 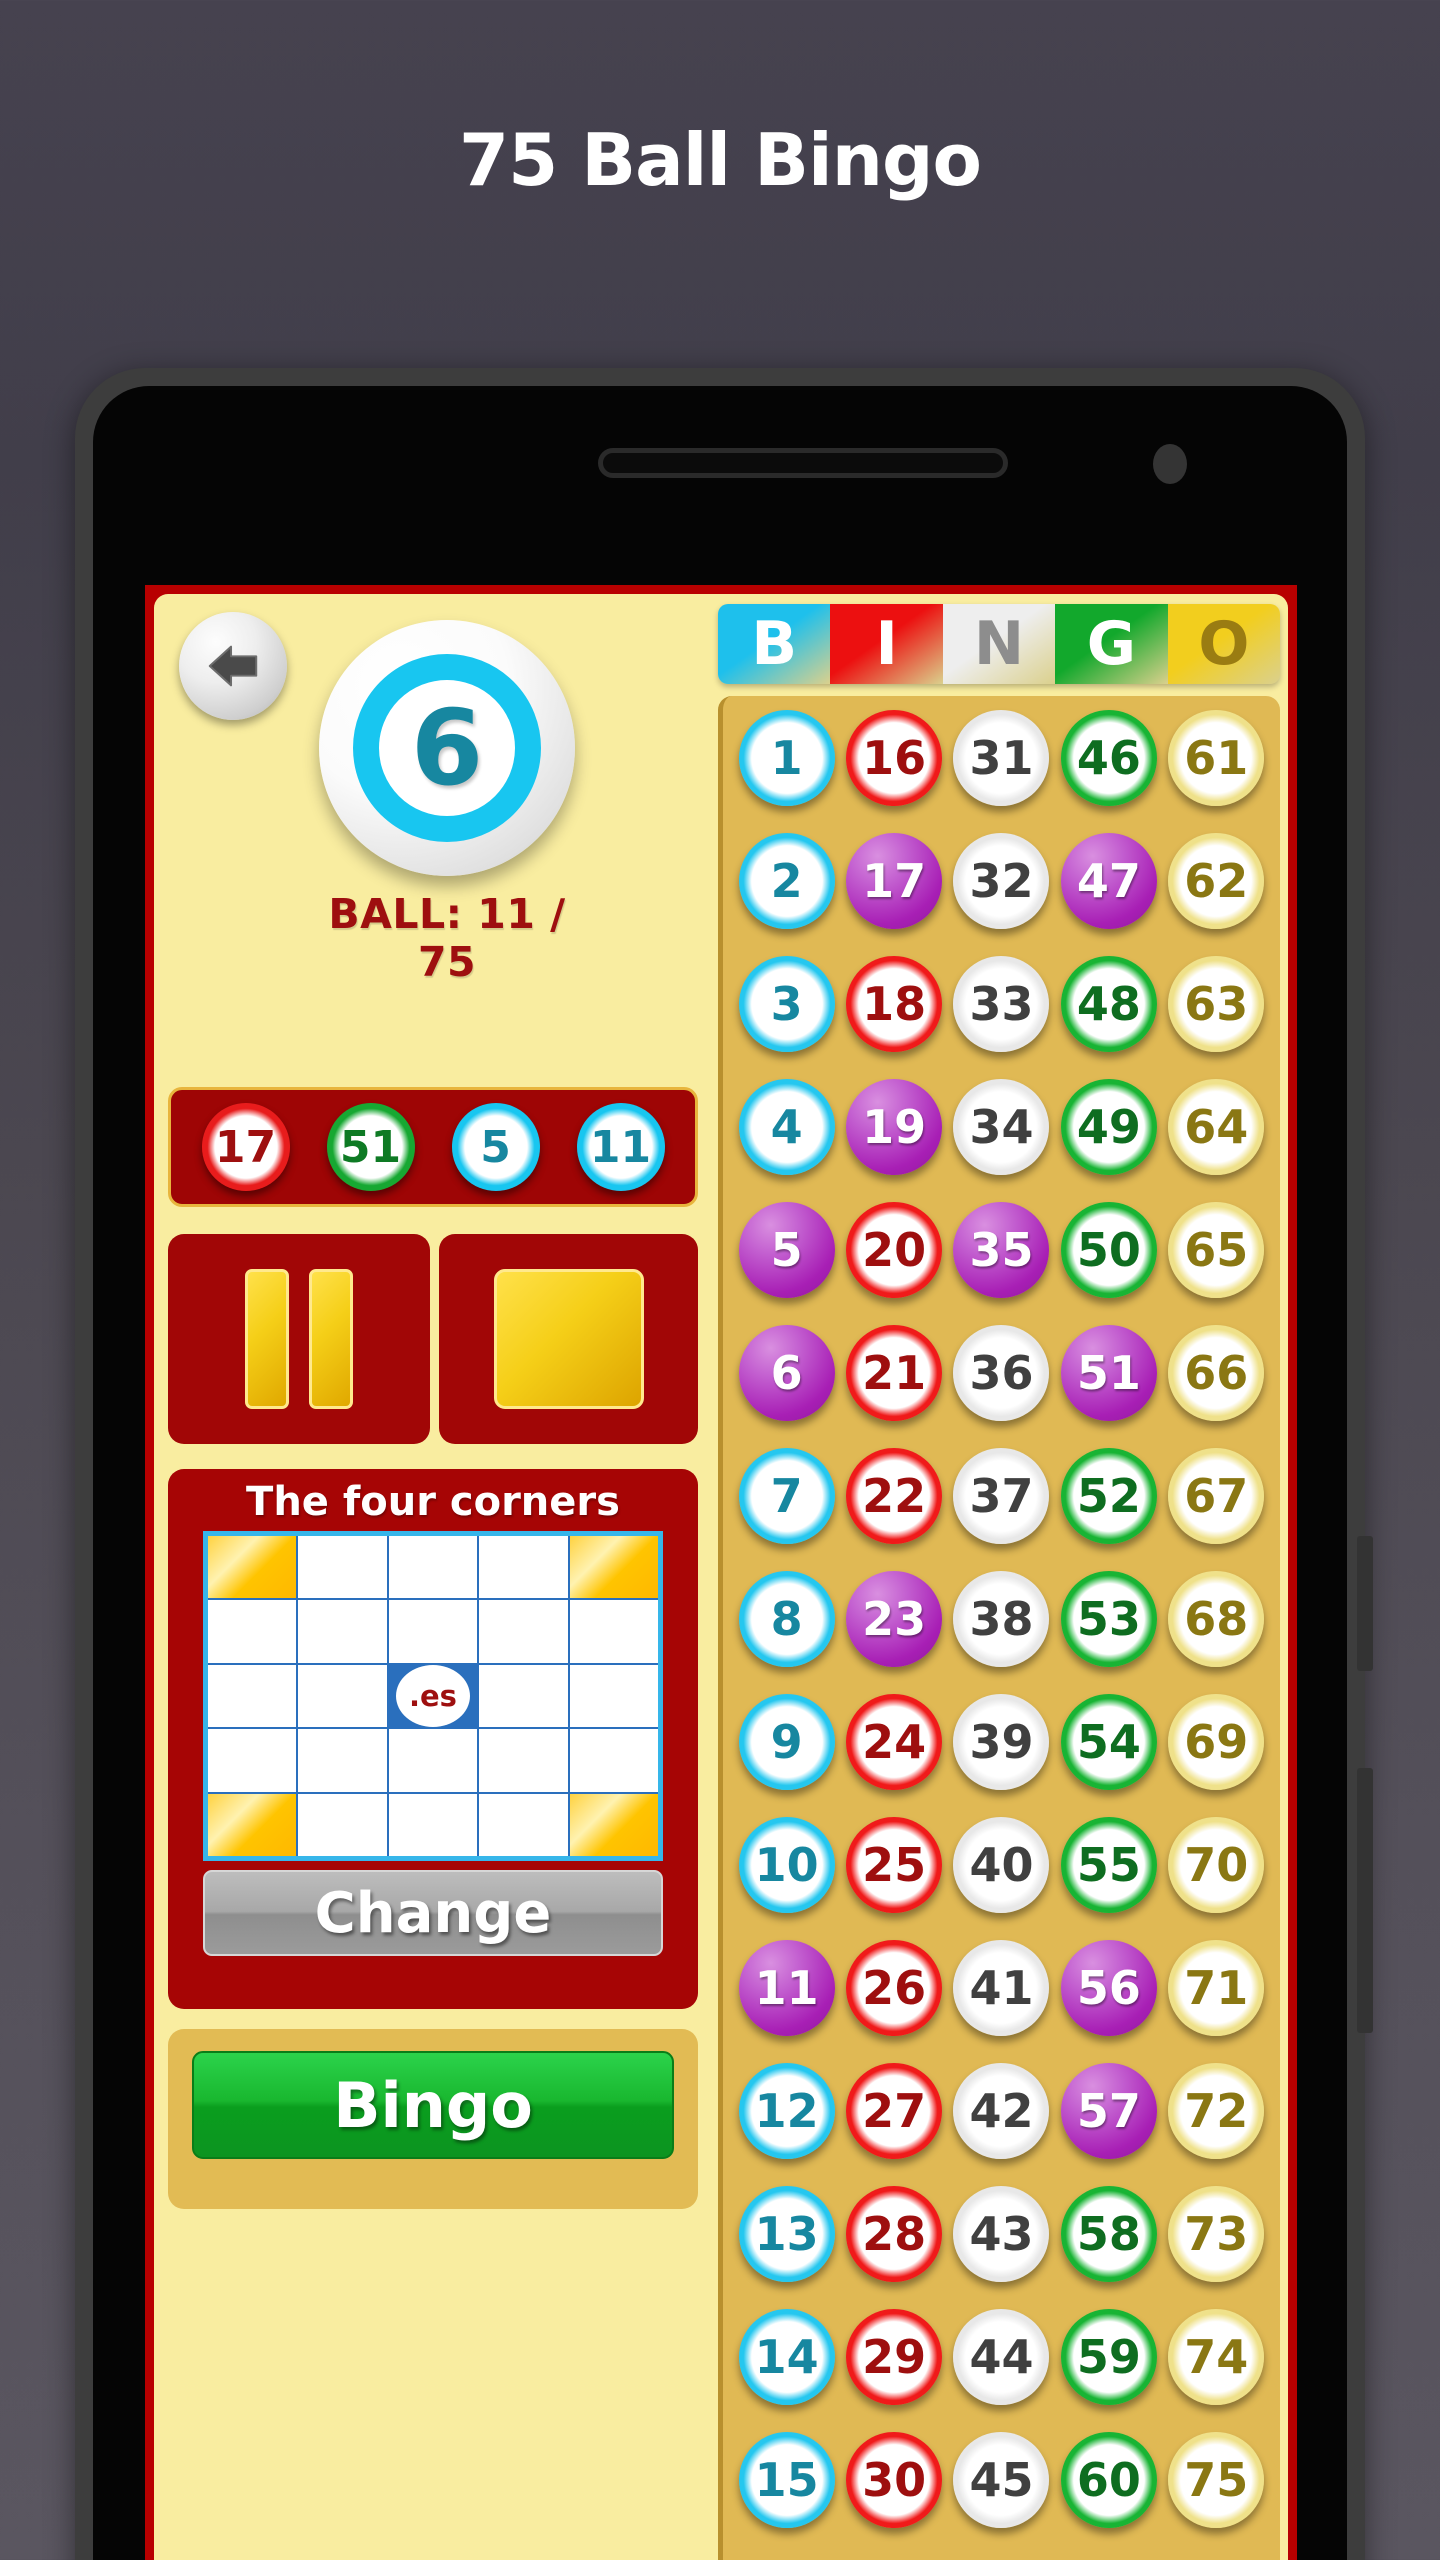 What do you see at coordinates (894, 2111) in the screenshot?
I see `board-ball-27: 27` at bounding box center [894, 2111].